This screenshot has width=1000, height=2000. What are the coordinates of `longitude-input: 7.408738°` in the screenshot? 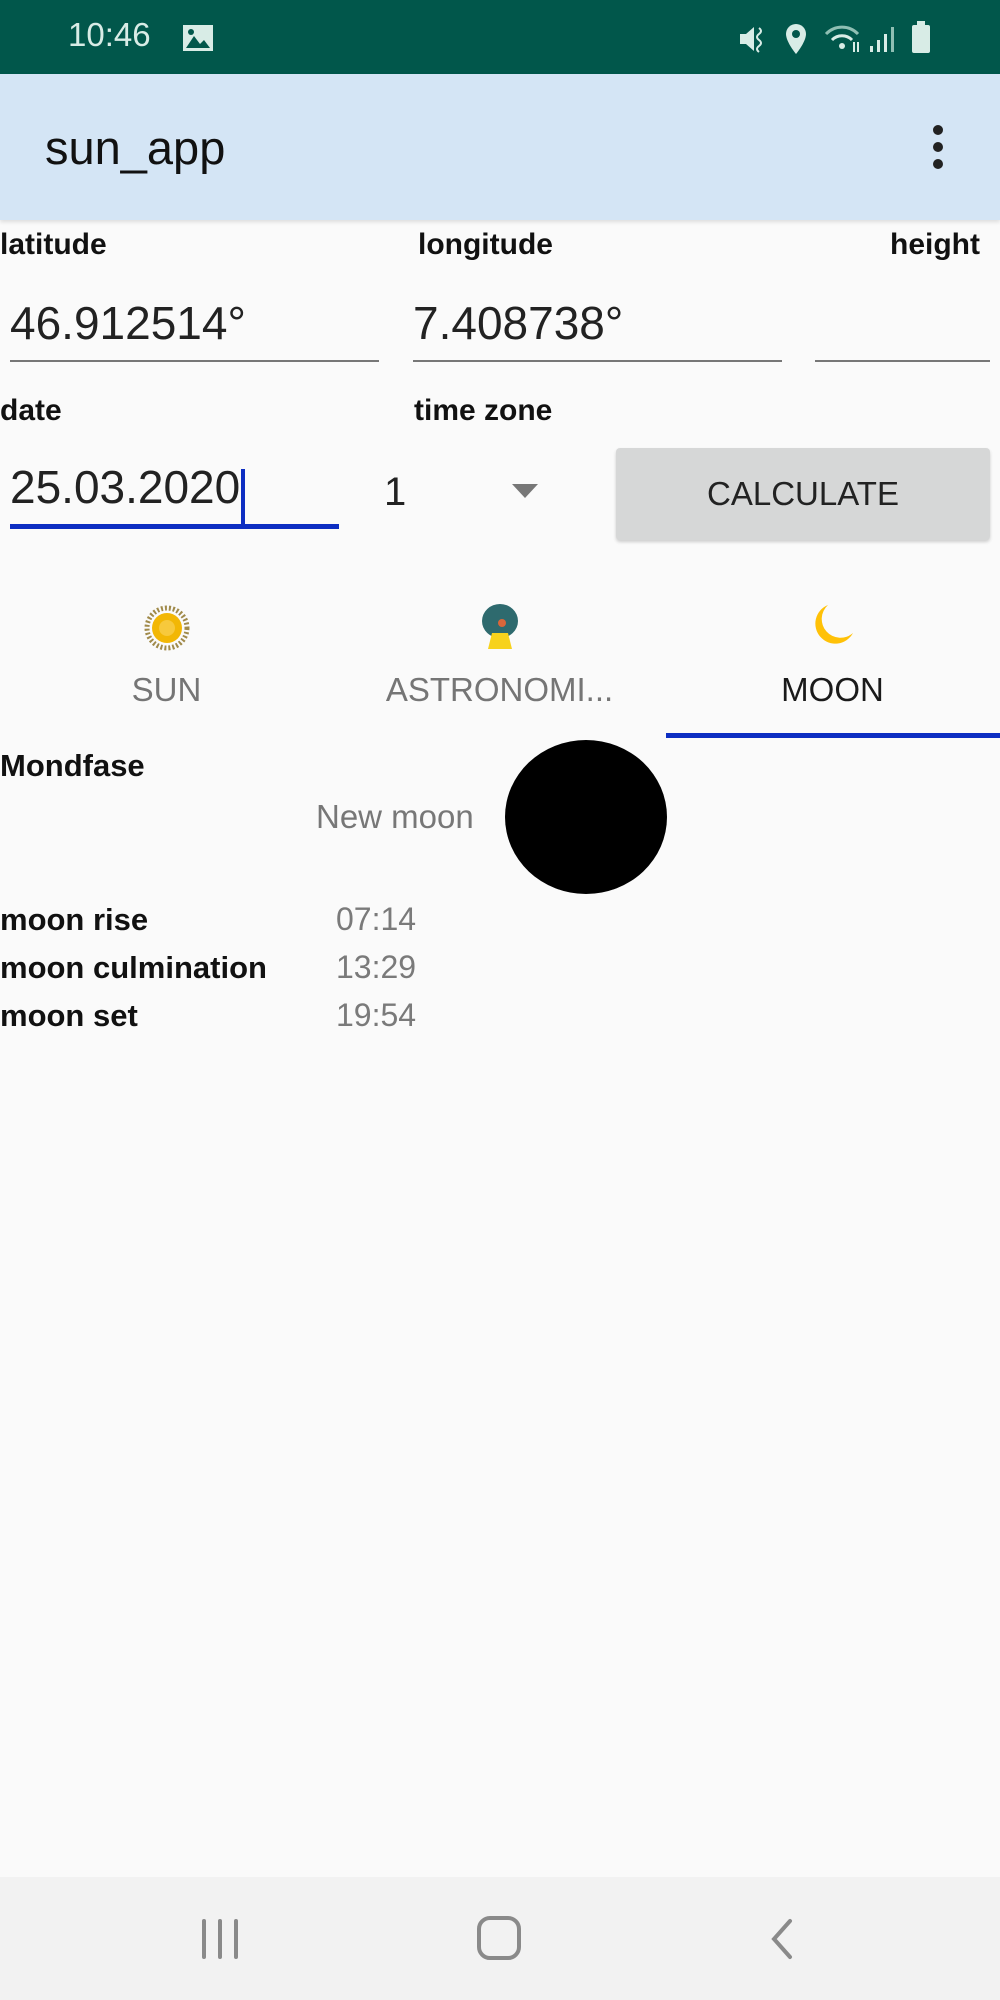 It's located at (598, 329).